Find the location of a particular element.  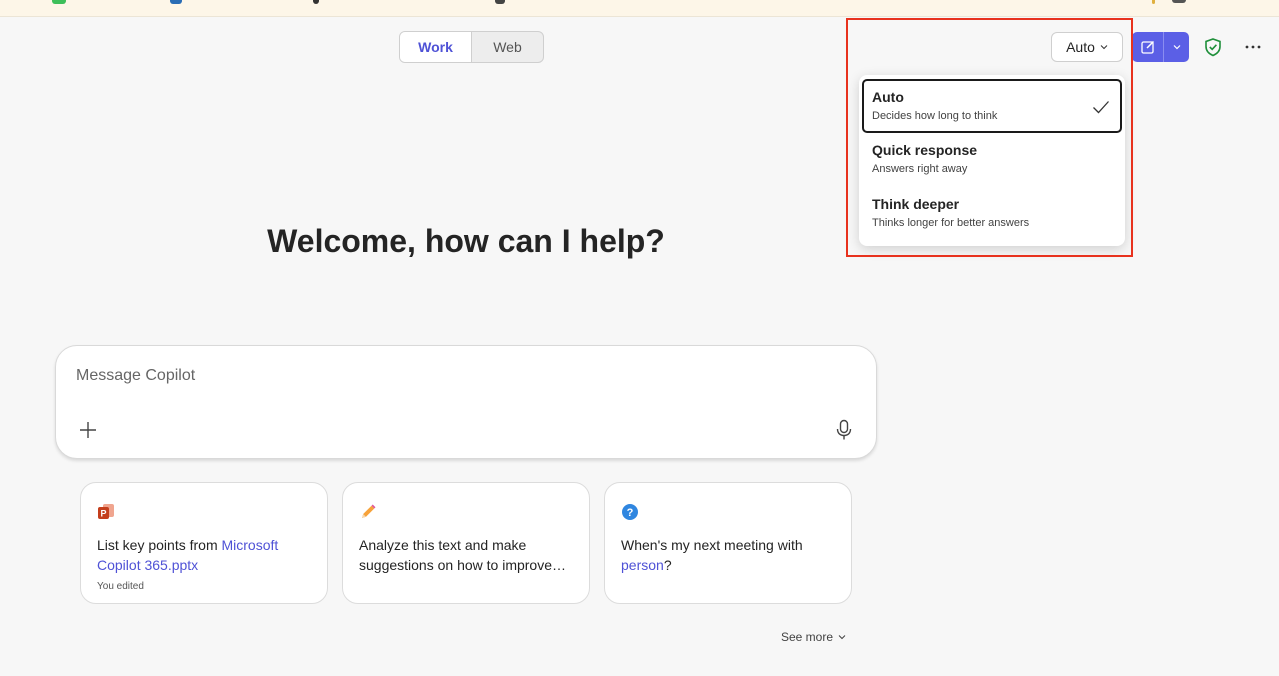

suggestion-text-part: ? is located at coordinates (667, 565).